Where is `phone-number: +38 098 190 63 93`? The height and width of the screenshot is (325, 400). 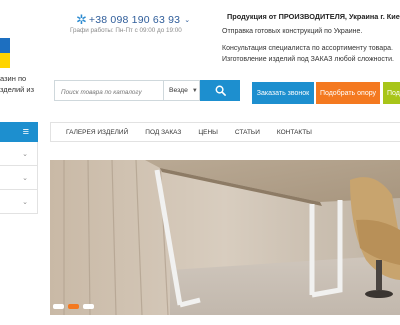
phone-number: +38 098 190 63 93 is located at coordinates (134, 20).